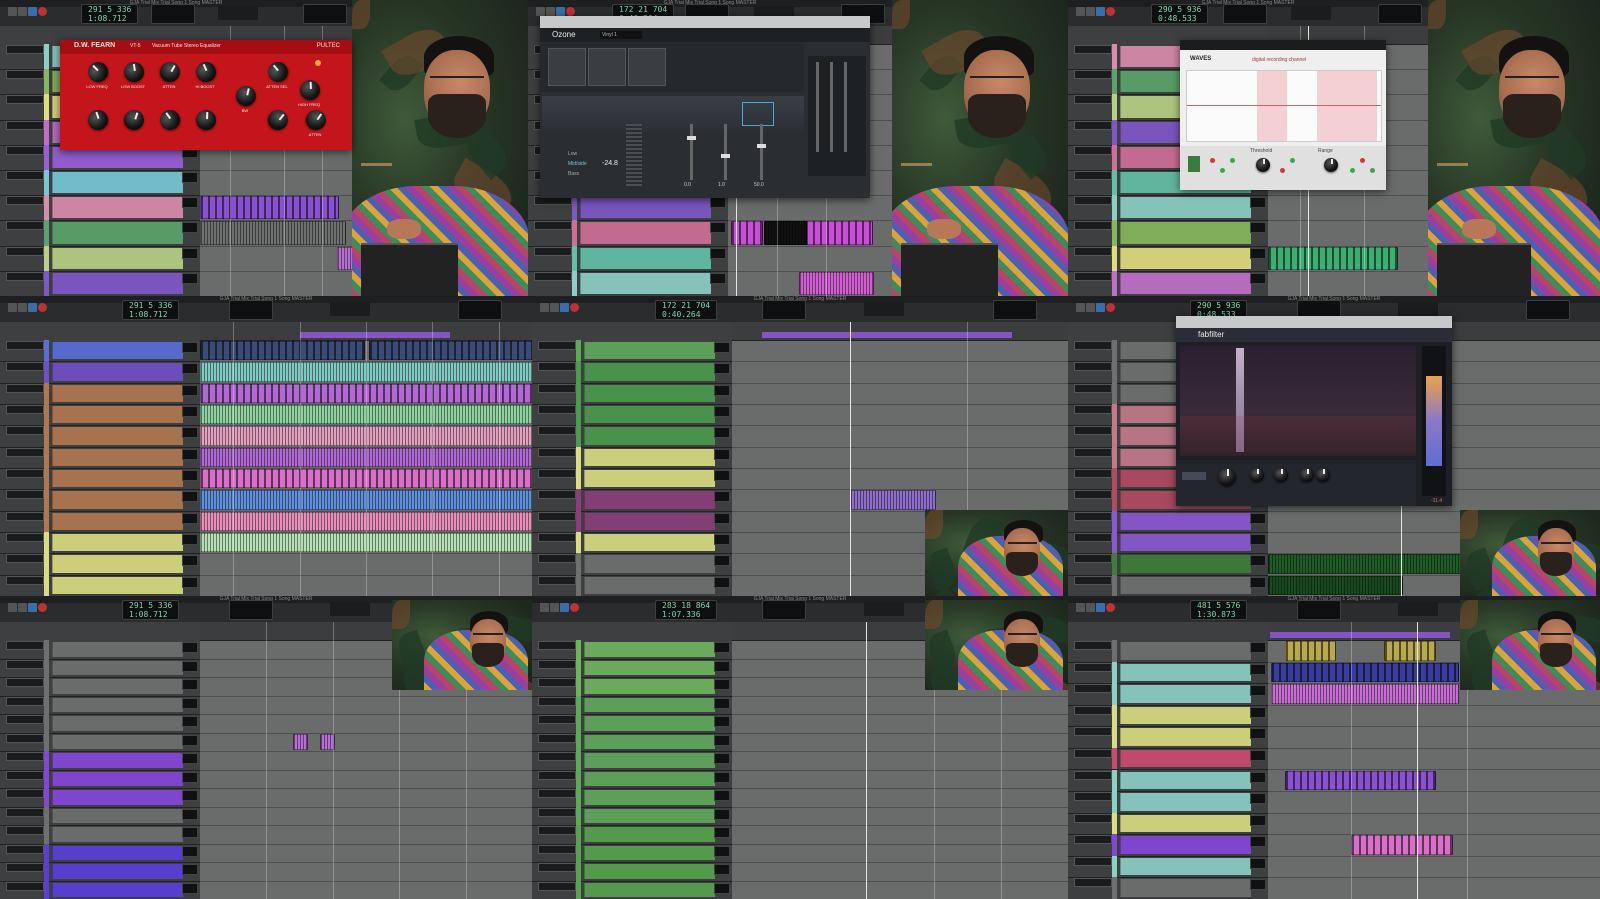 The width and height of the screenshot is (1600, 899). I want to click on ozone-fader, so click(725, 152).